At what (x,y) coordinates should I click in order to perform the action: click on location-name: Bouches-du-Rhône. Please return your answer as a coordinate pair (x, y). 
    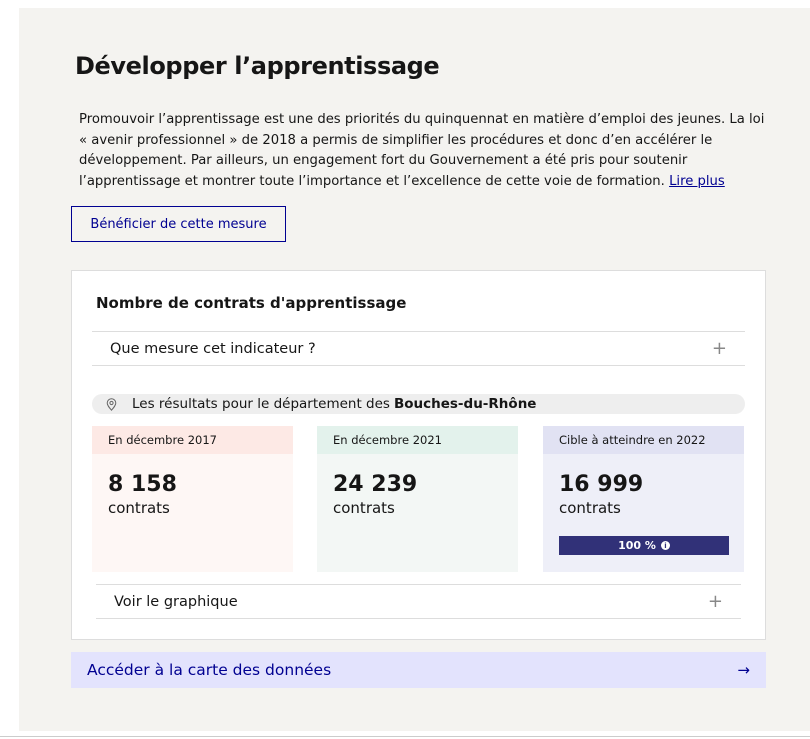
    Looking at the image, I should click on (465, 404).